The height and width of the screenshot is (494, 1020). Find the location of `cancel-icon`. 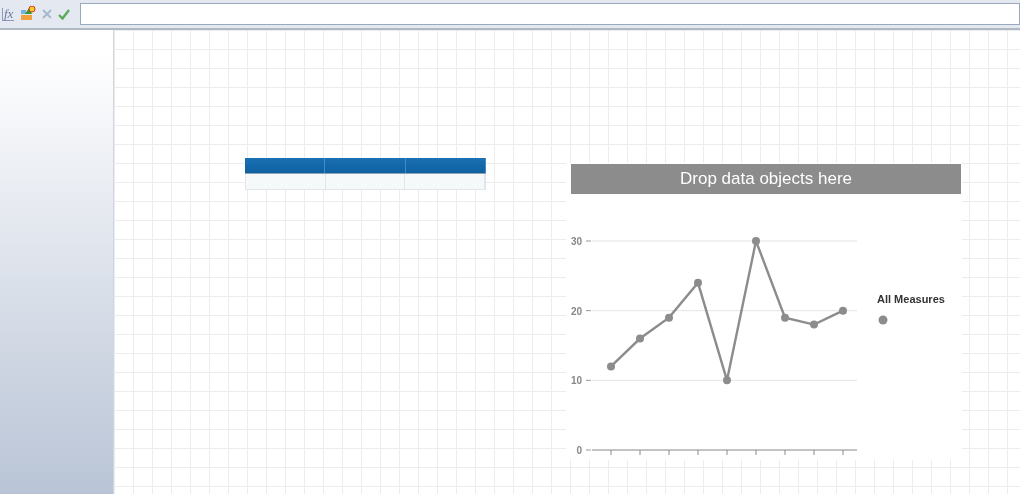

cancel-icon is located at coordinates (47, 14).